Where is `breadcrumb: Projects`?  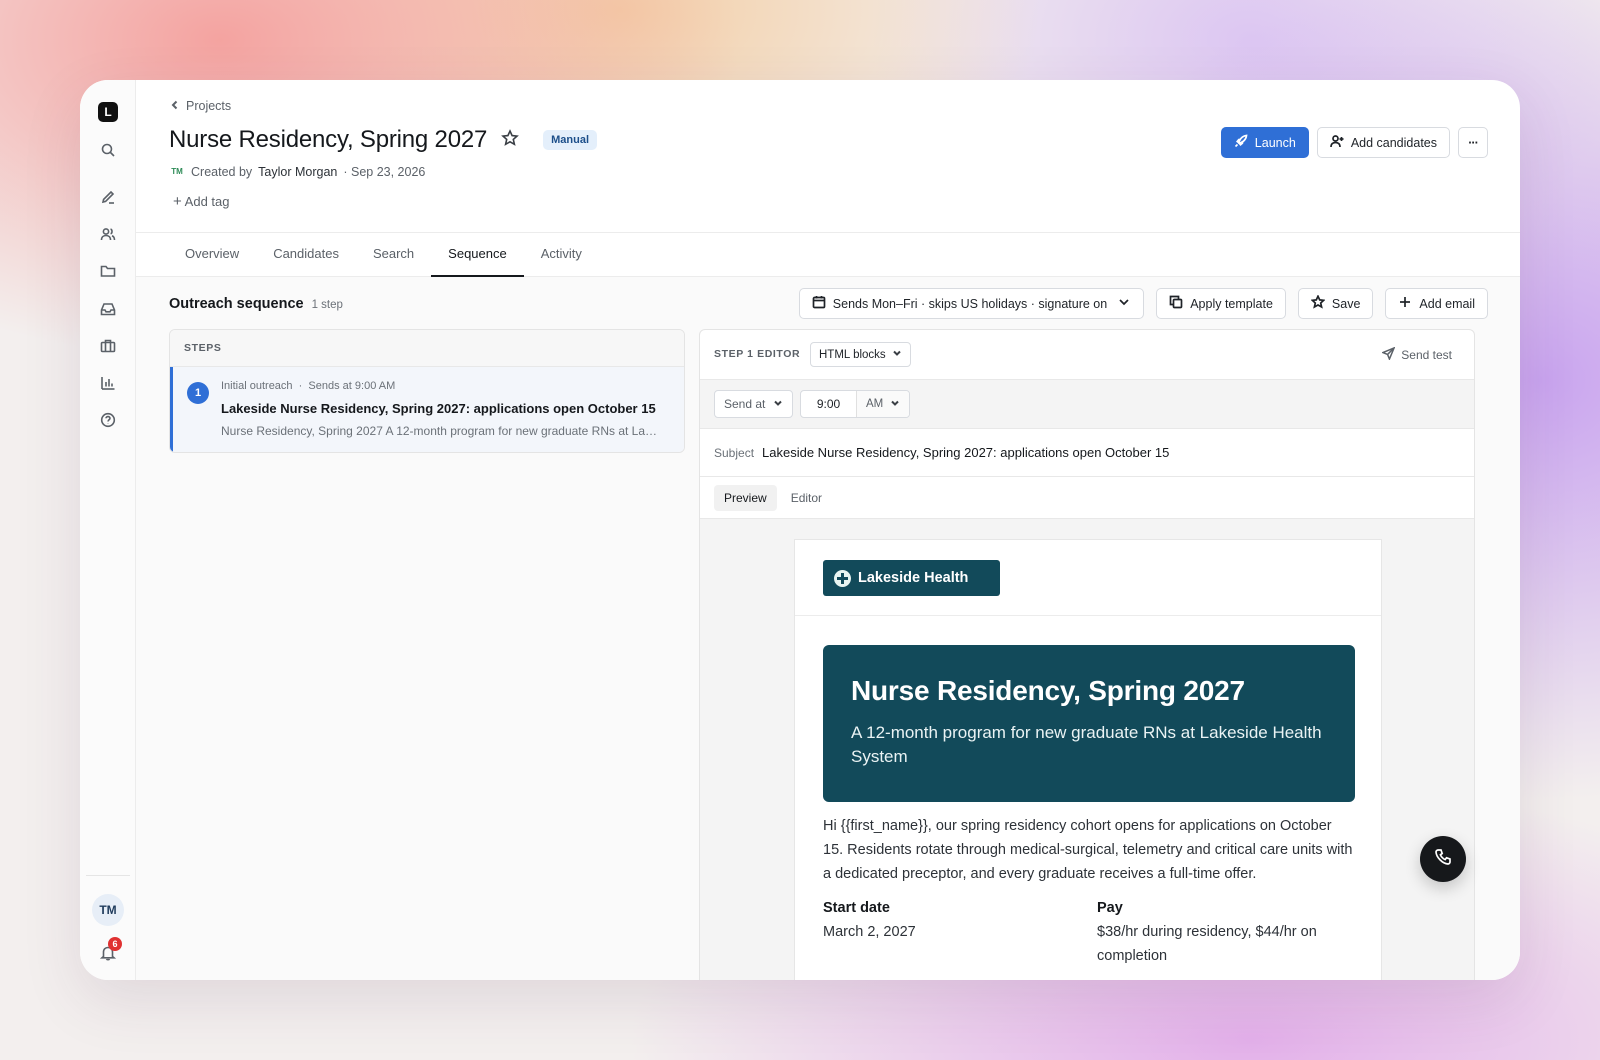
breadcrumb: Projects is located at coordinates (200, 106).